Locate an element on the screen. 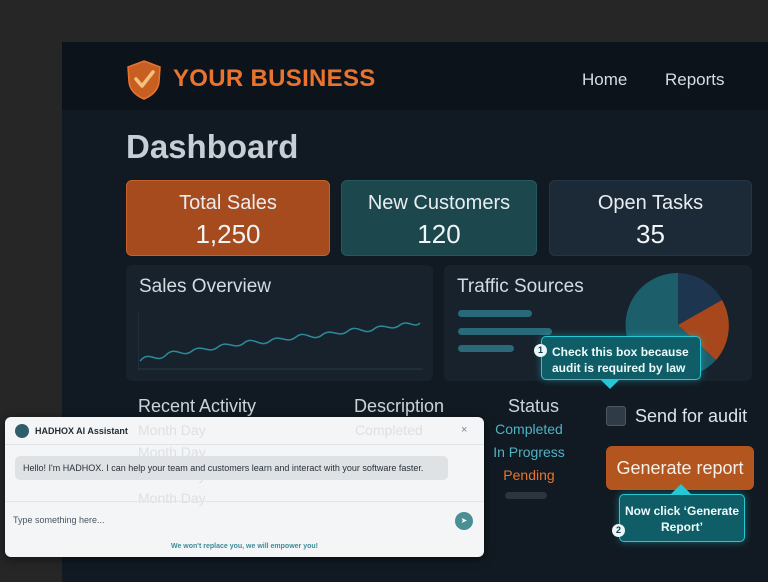  tooltip-text: Now click ‘Generate Report’ is located at coordinates (682, 519).